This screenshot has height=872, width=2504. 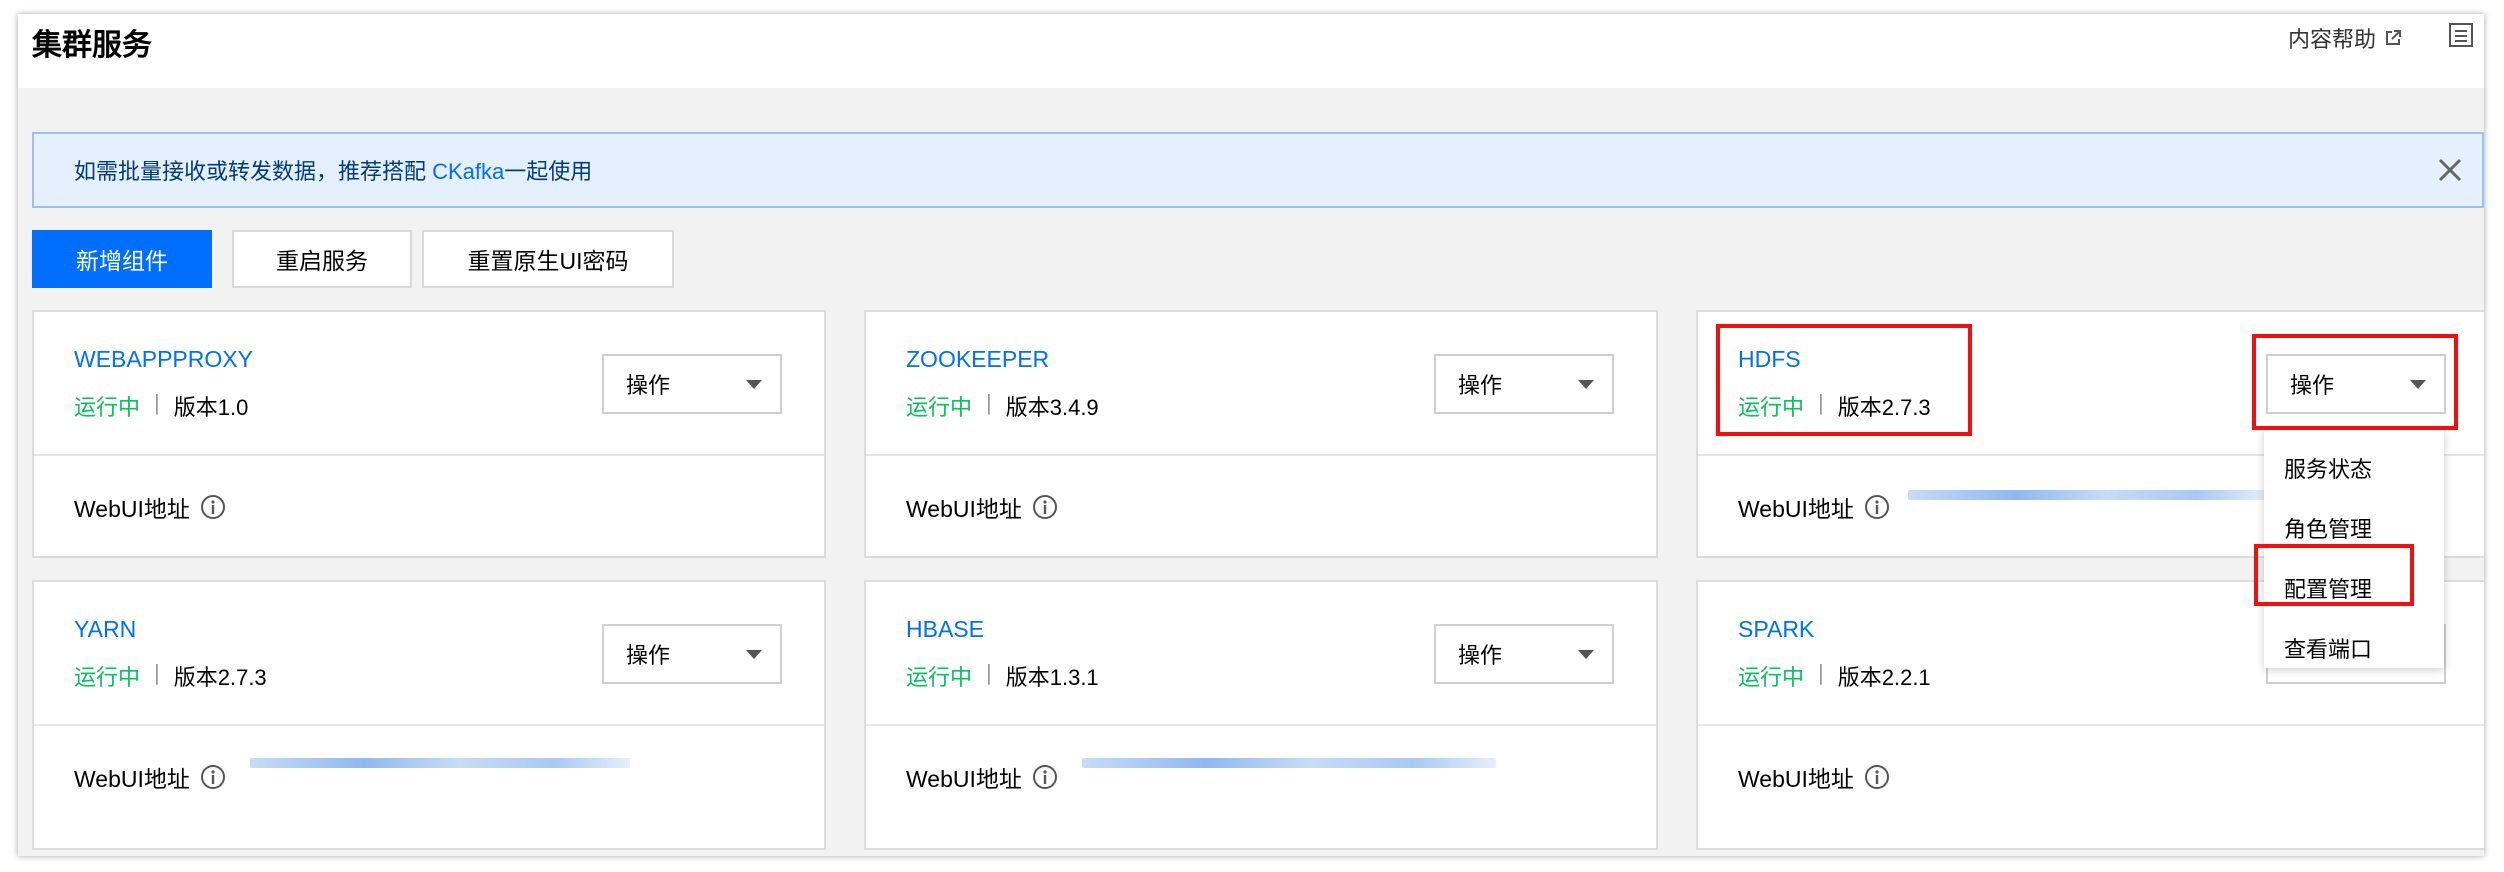 What do you see at coordinates (1776, 629) in the screenshot?
I see `service-name: SPARK` at bounding box center [1776, 629].